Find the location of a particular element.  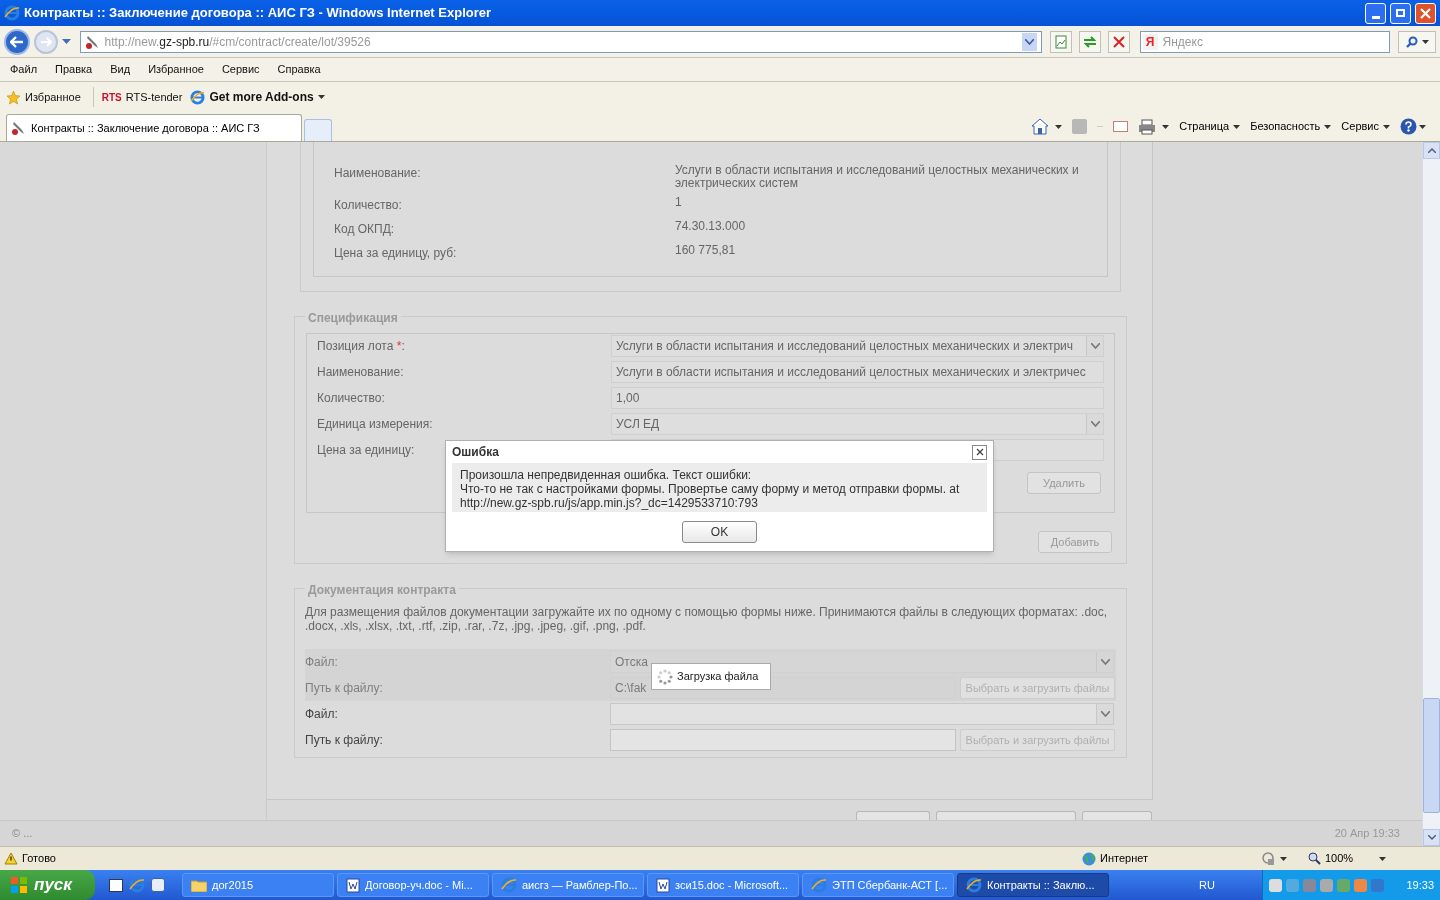

field-value: 1 is located at coordinates (679, 203).